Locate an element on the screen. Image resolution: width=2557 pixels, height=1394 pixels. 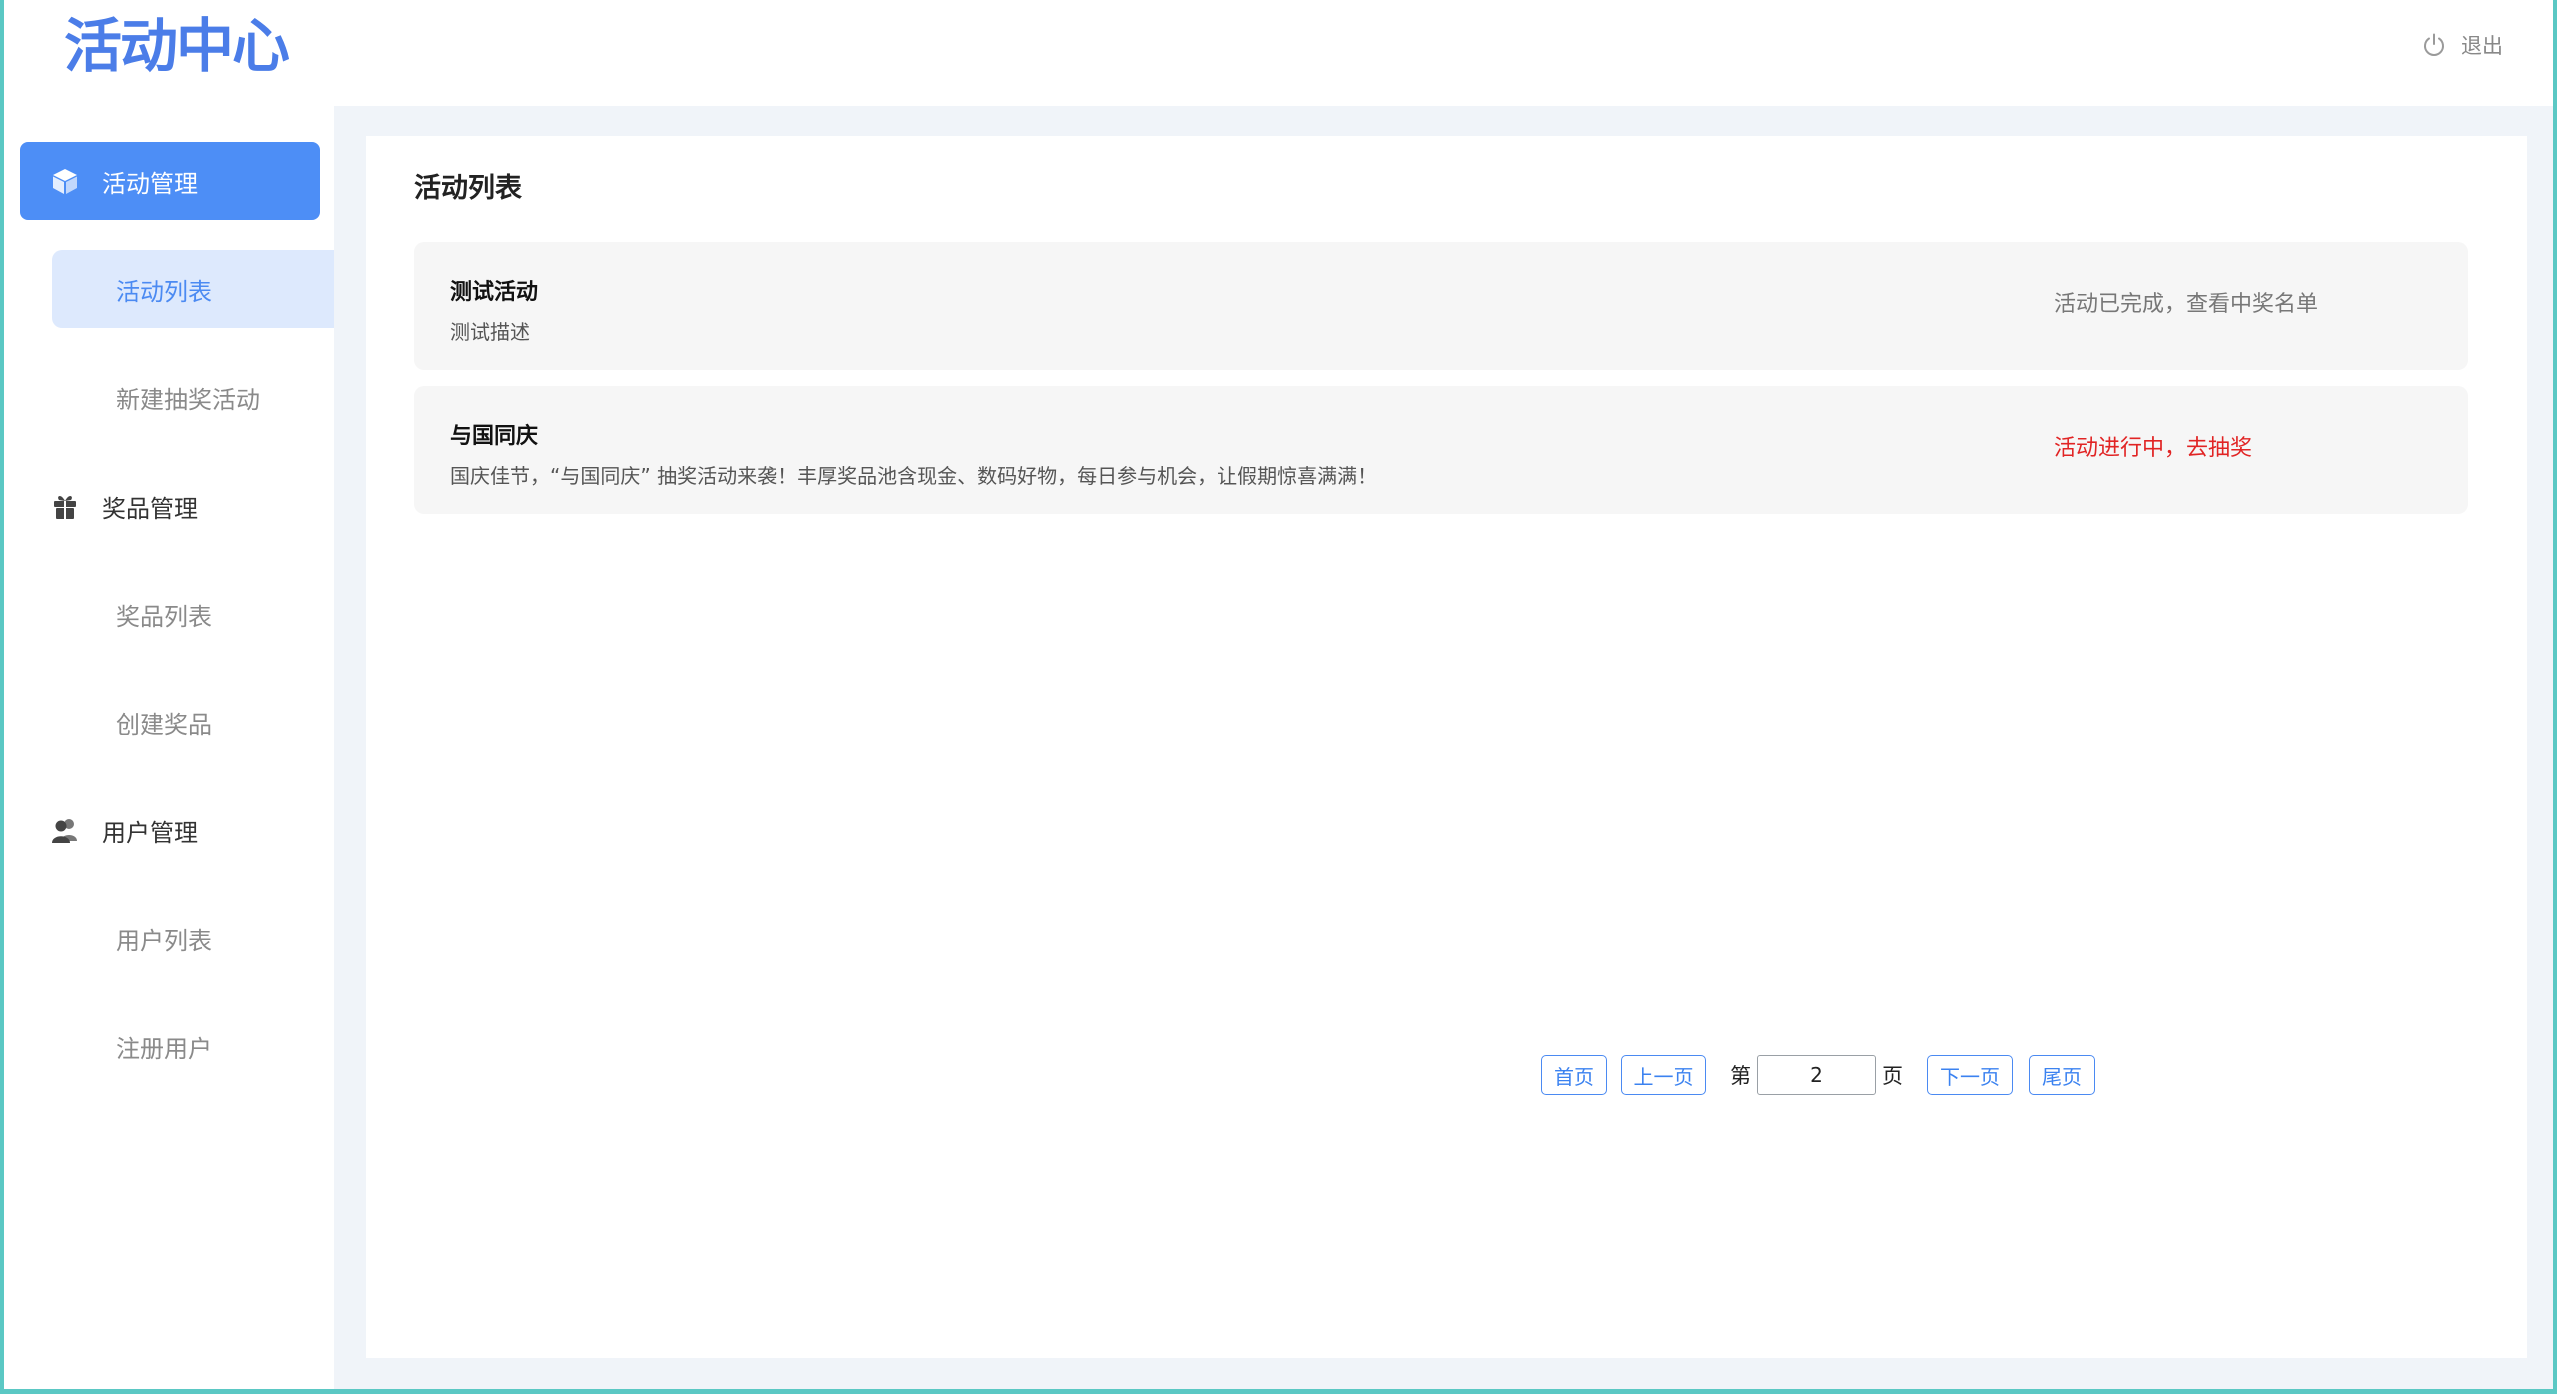
sidebar-item-create-prize: 创建奖品 is located at coordinates (196, 722).